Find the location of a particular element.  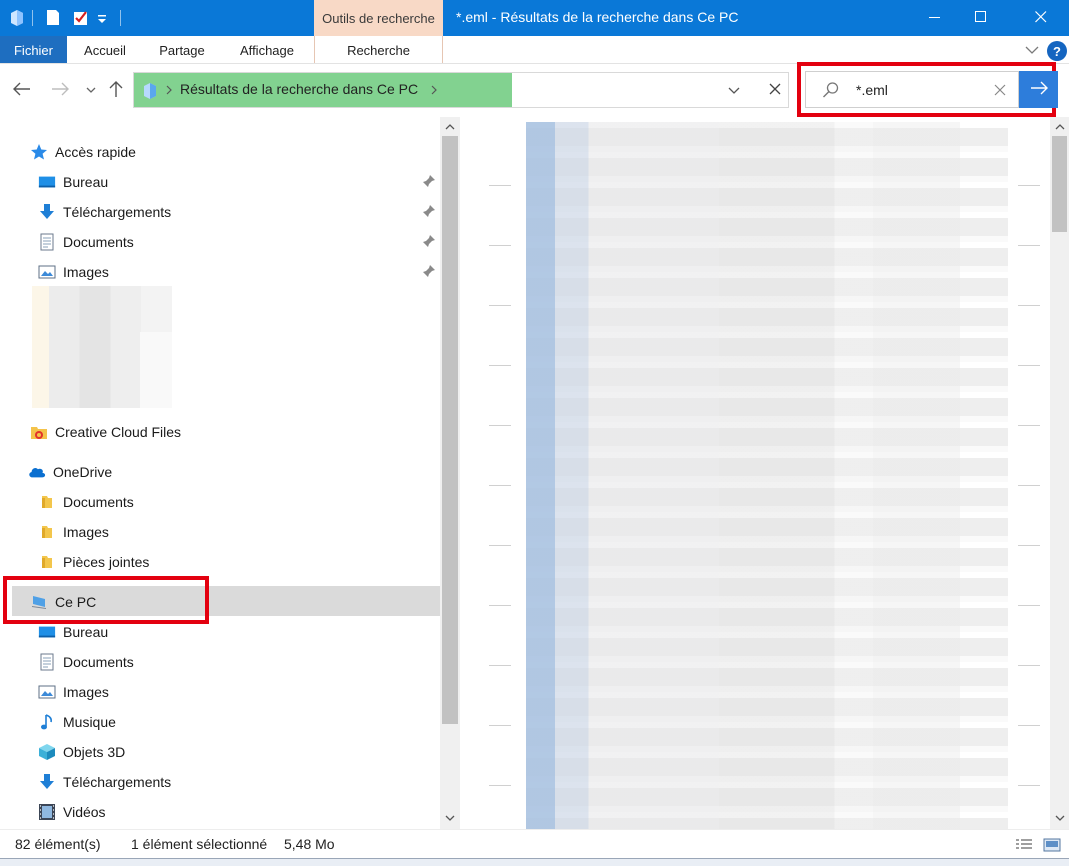

forward-button is located at coordinates (60, 90).